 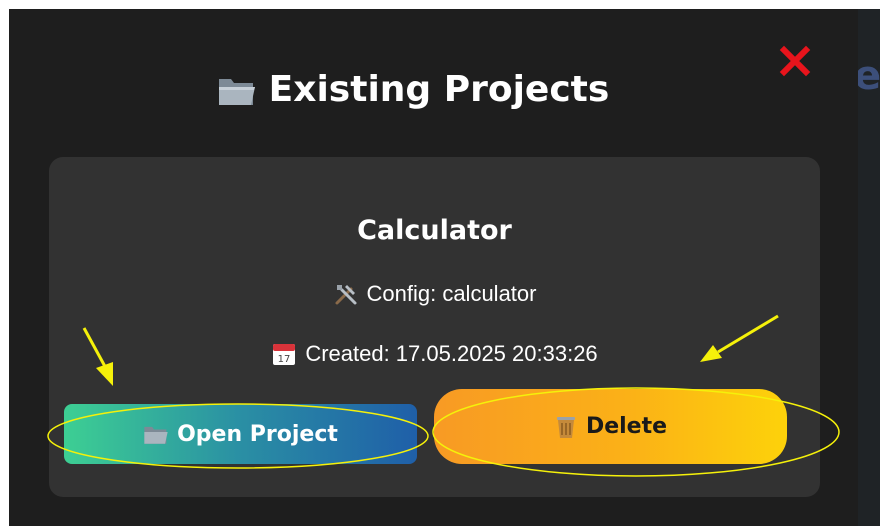 I want to click on calendar-icon: 17, so click(x=284, y=354).